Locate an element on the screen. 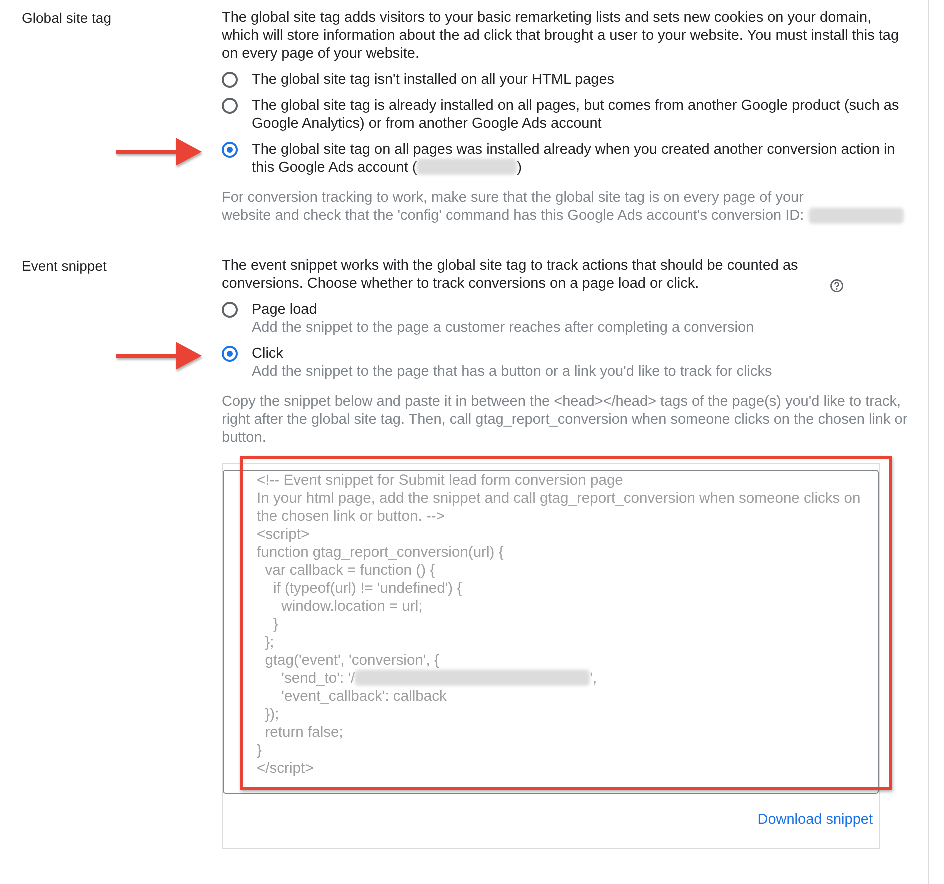  option-label: Page load is located at coordinates (285, 310).